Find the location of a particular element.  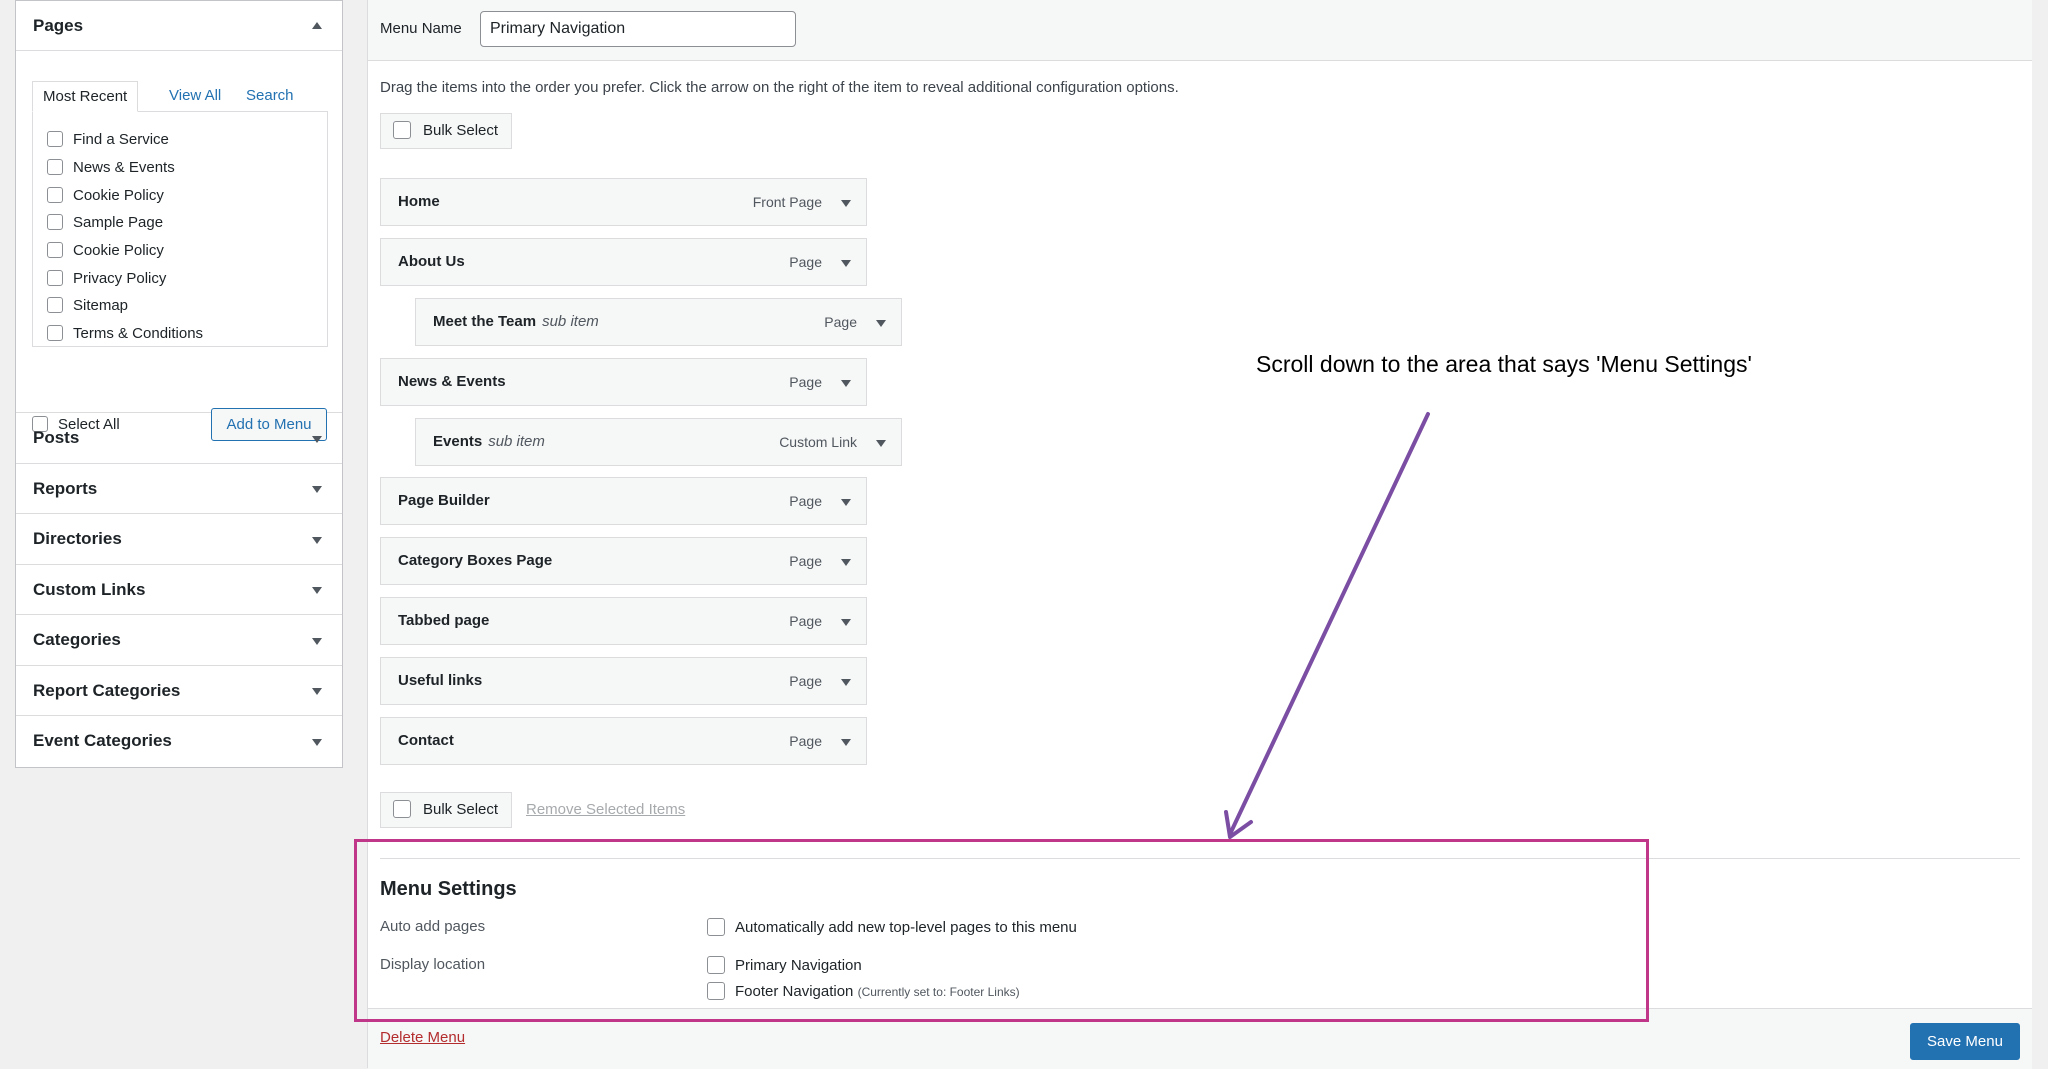

tab-most-recent: Most Recent is located at coordinates (85, 96).